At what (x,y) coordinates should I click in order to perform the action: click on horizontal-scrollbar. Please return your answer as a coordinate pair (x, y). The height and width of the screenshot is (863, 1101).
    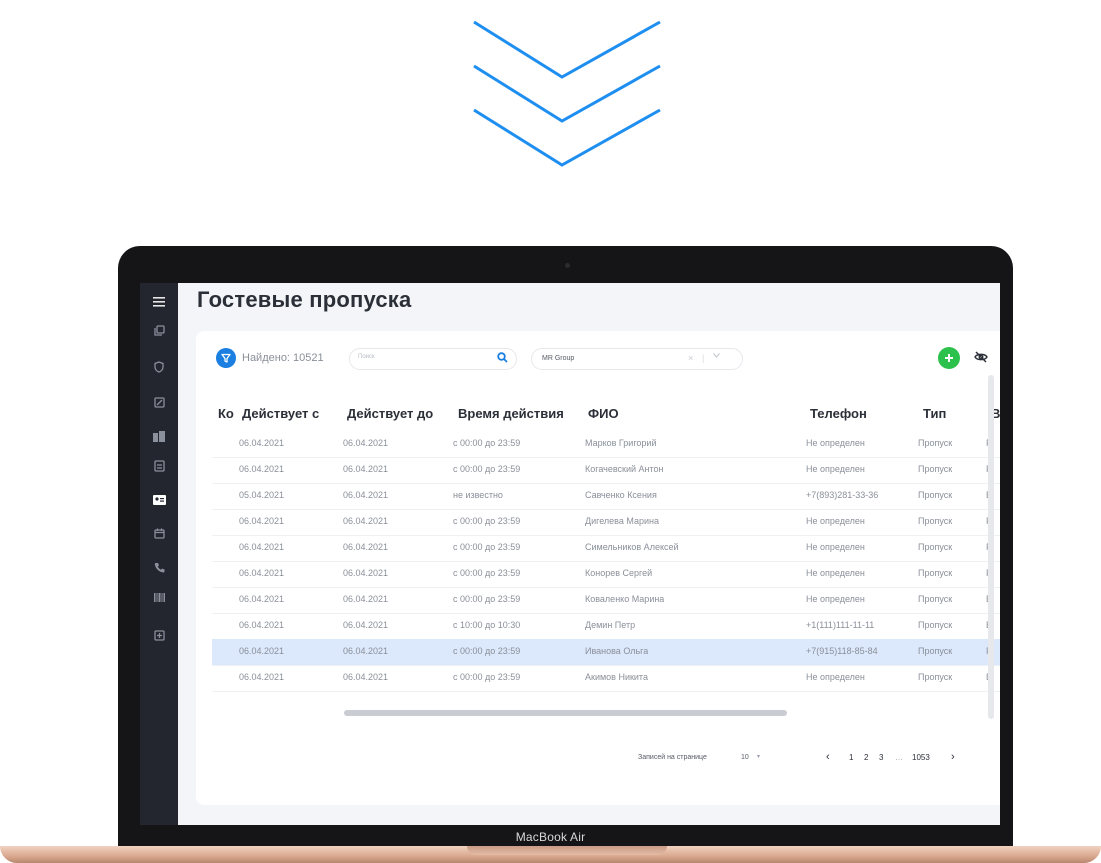
    Looking at the image, I should click on (565, 713).